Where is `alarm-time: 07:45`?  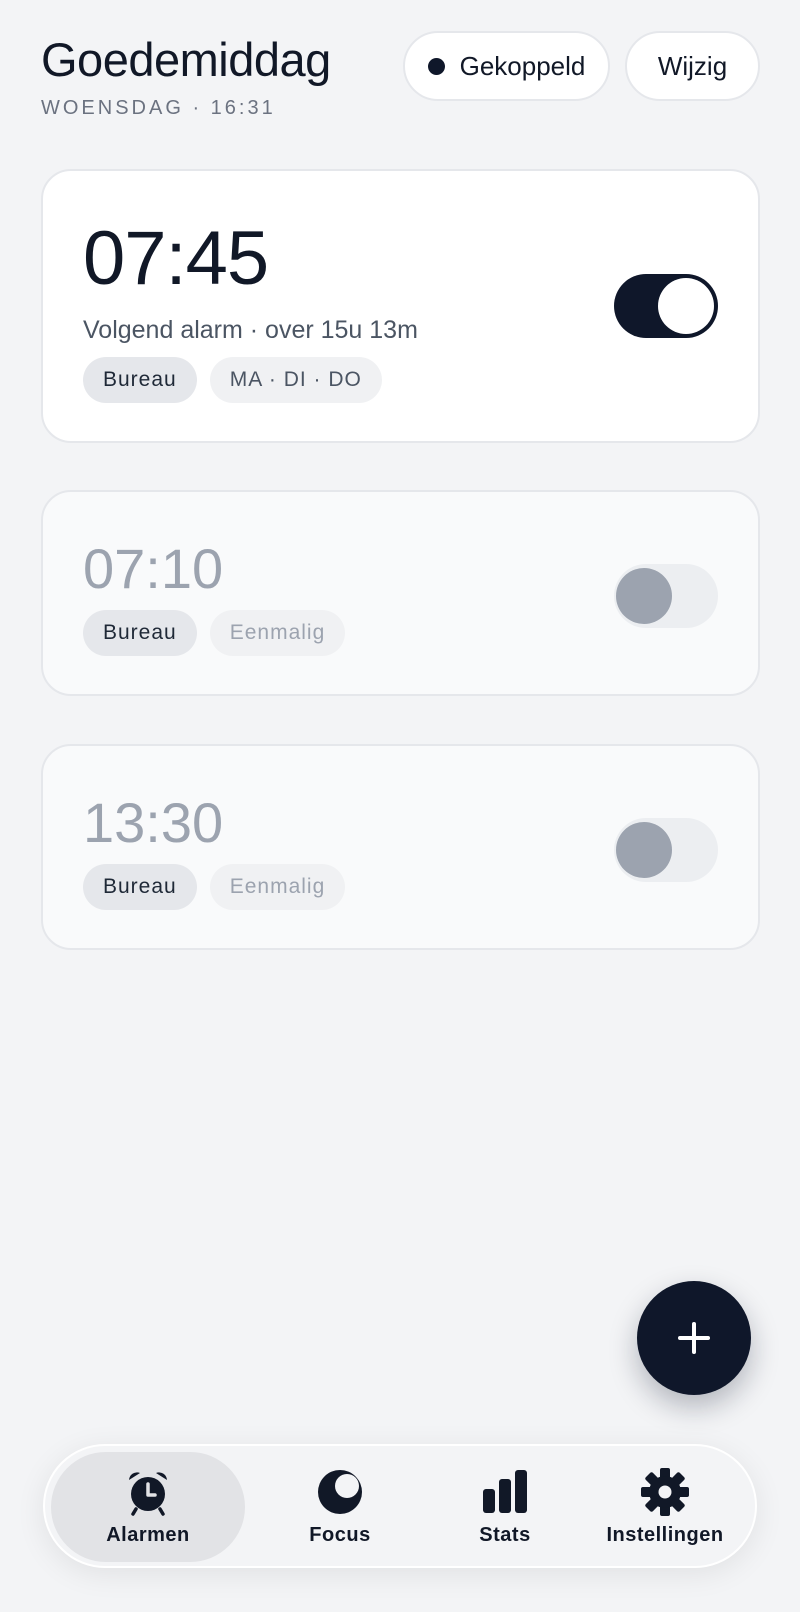
alarm-time: 07:45 is located at coordinates (176, 258).